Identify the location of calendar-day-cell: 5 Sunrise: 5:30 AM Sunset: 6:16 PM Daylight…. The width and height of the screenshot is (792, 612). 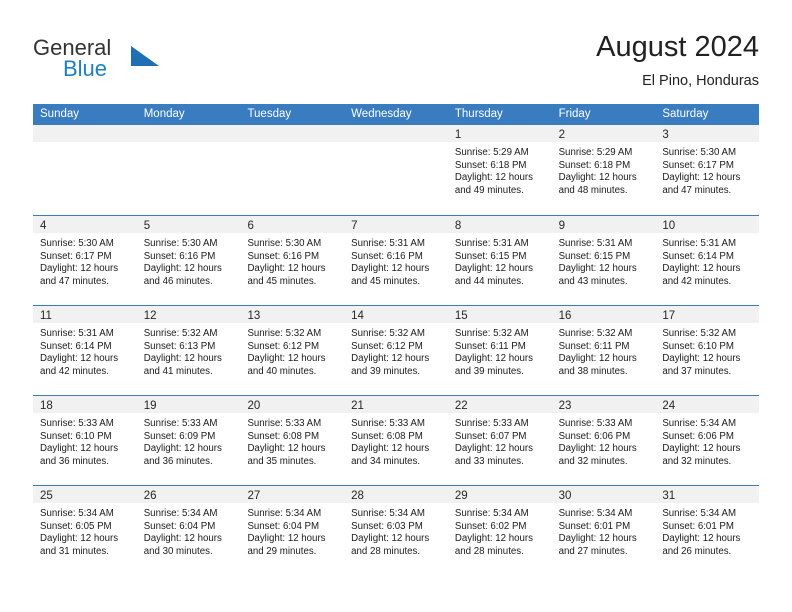
(188, 260).